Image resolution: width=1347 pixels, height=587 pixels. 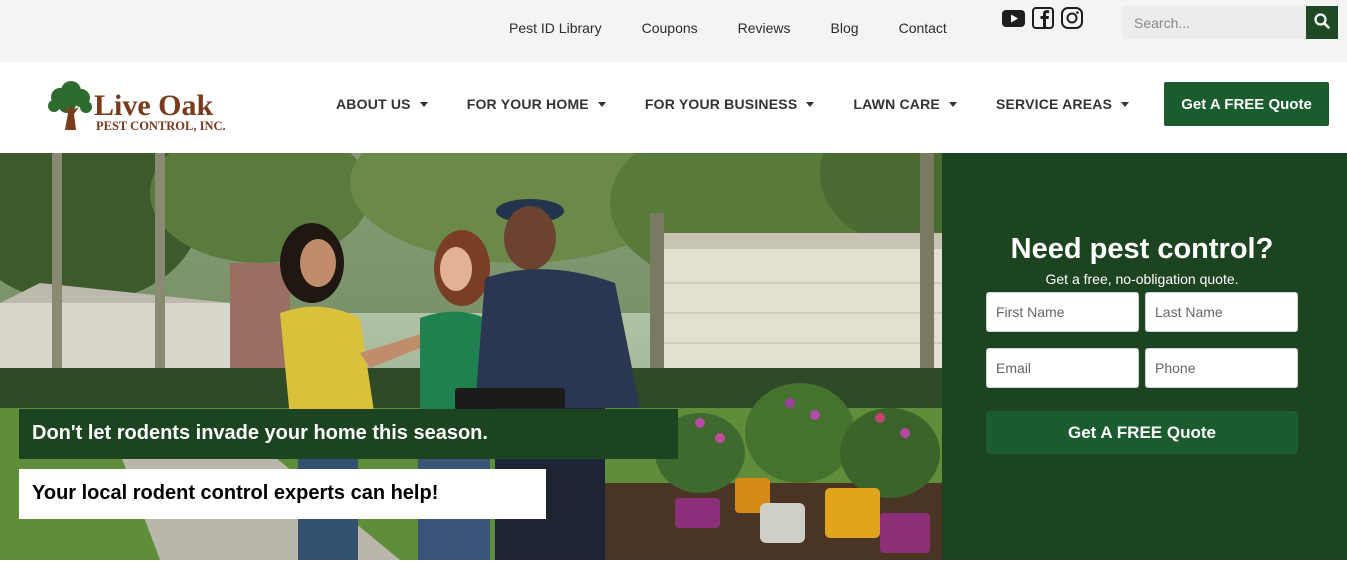 What do you see at coordinates (923, 28) in the screenshot?
I see `link-contact: Contact` at bounding box center [923, 28].